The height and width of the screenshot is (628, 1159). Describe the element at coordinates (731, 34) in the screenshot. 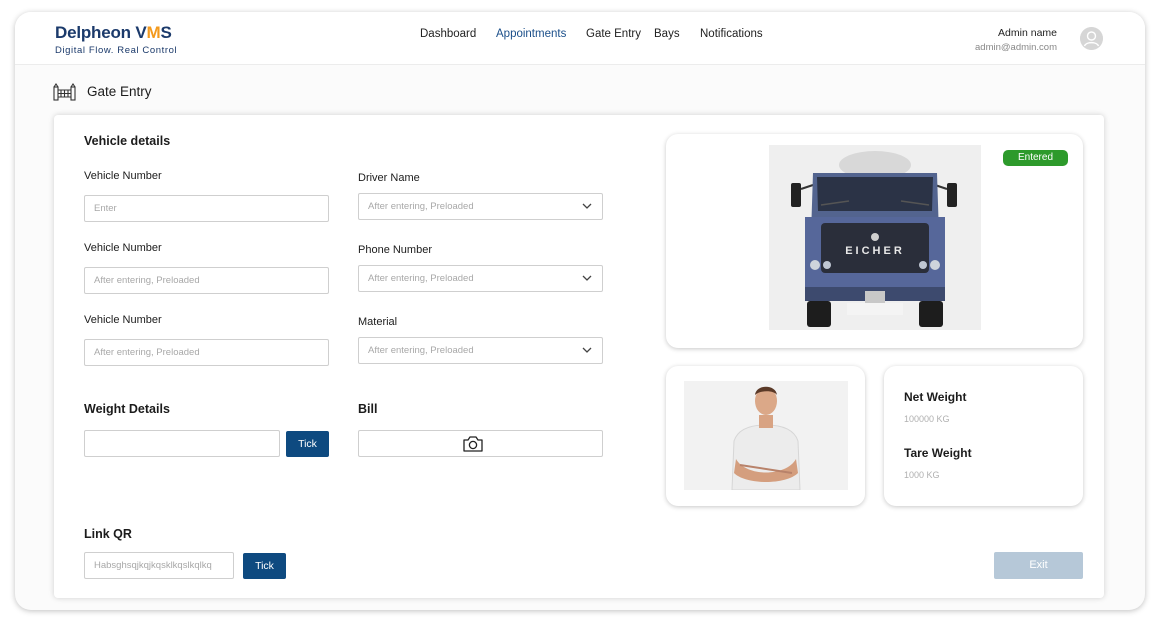

I see `nav-notifications: Notifications` at that location.